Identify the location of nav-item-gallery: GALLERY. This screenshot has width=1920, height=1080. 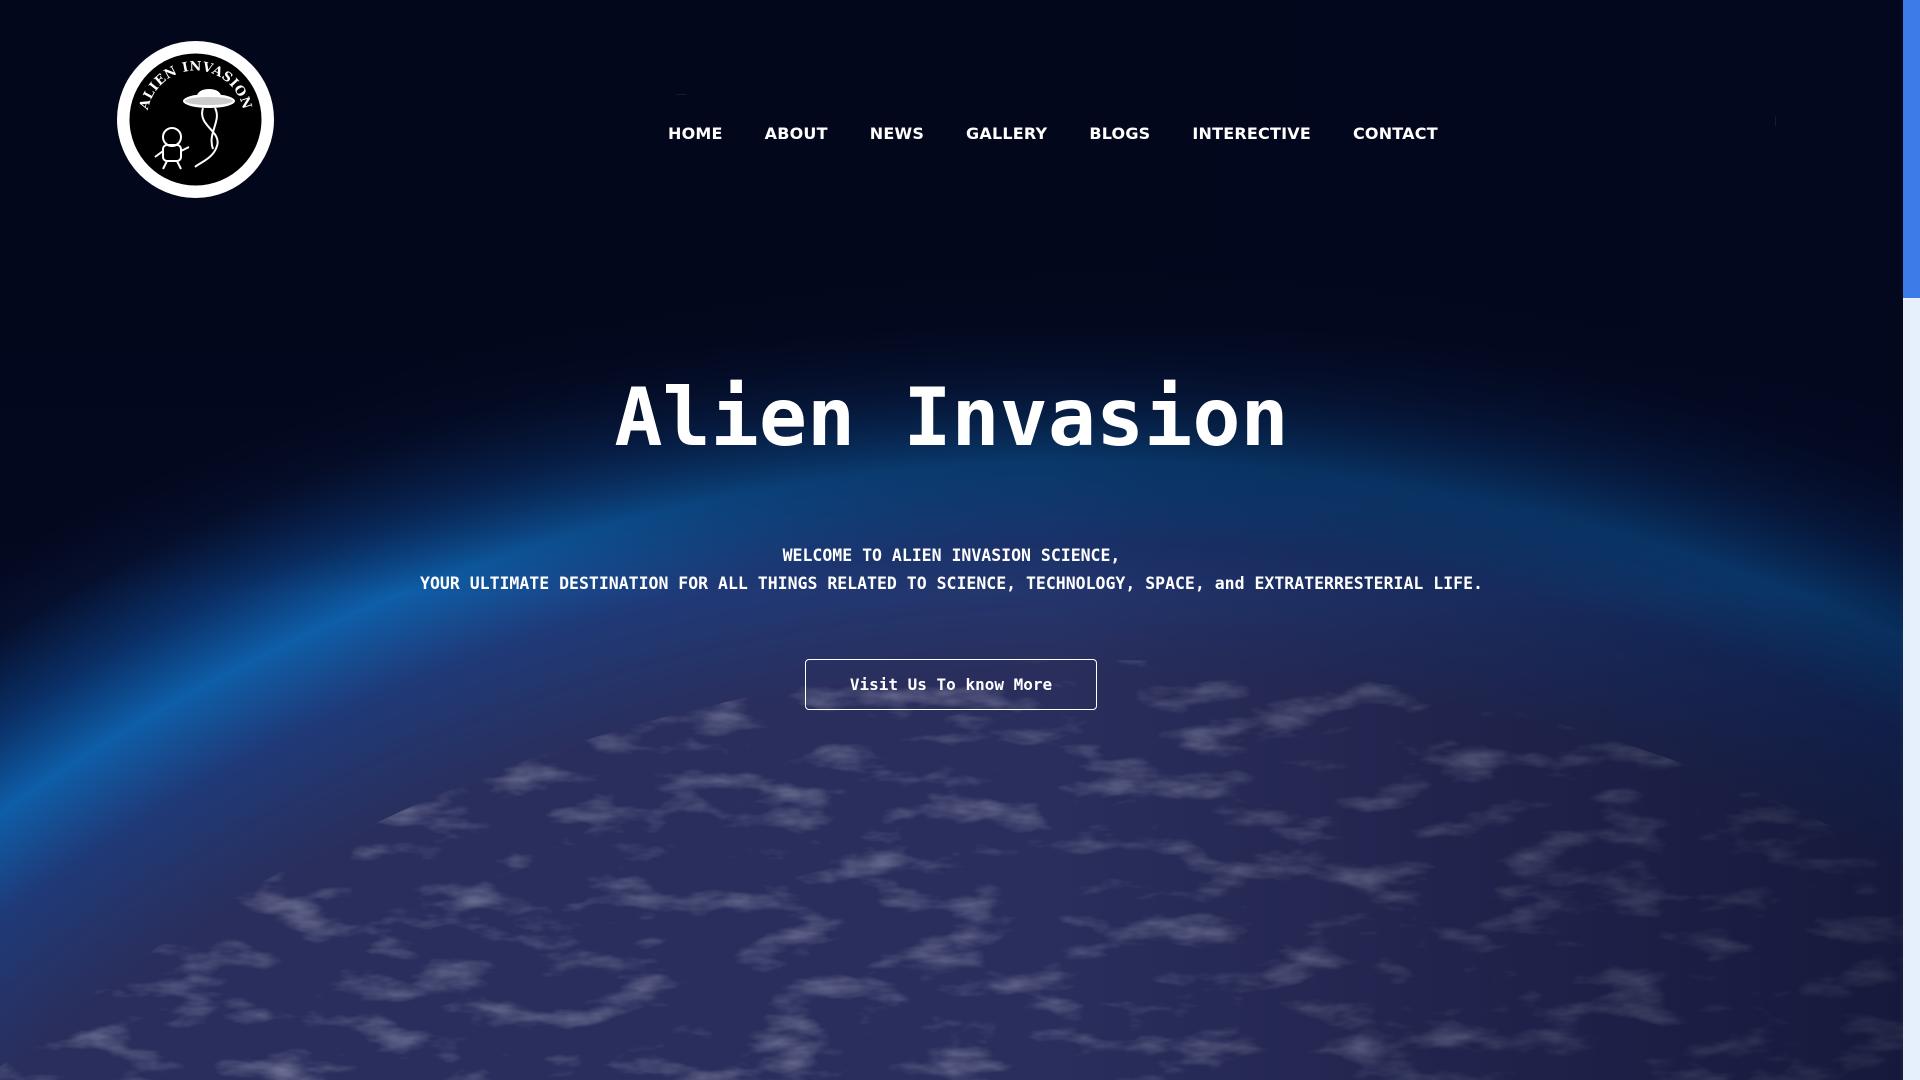
(1006, 133).